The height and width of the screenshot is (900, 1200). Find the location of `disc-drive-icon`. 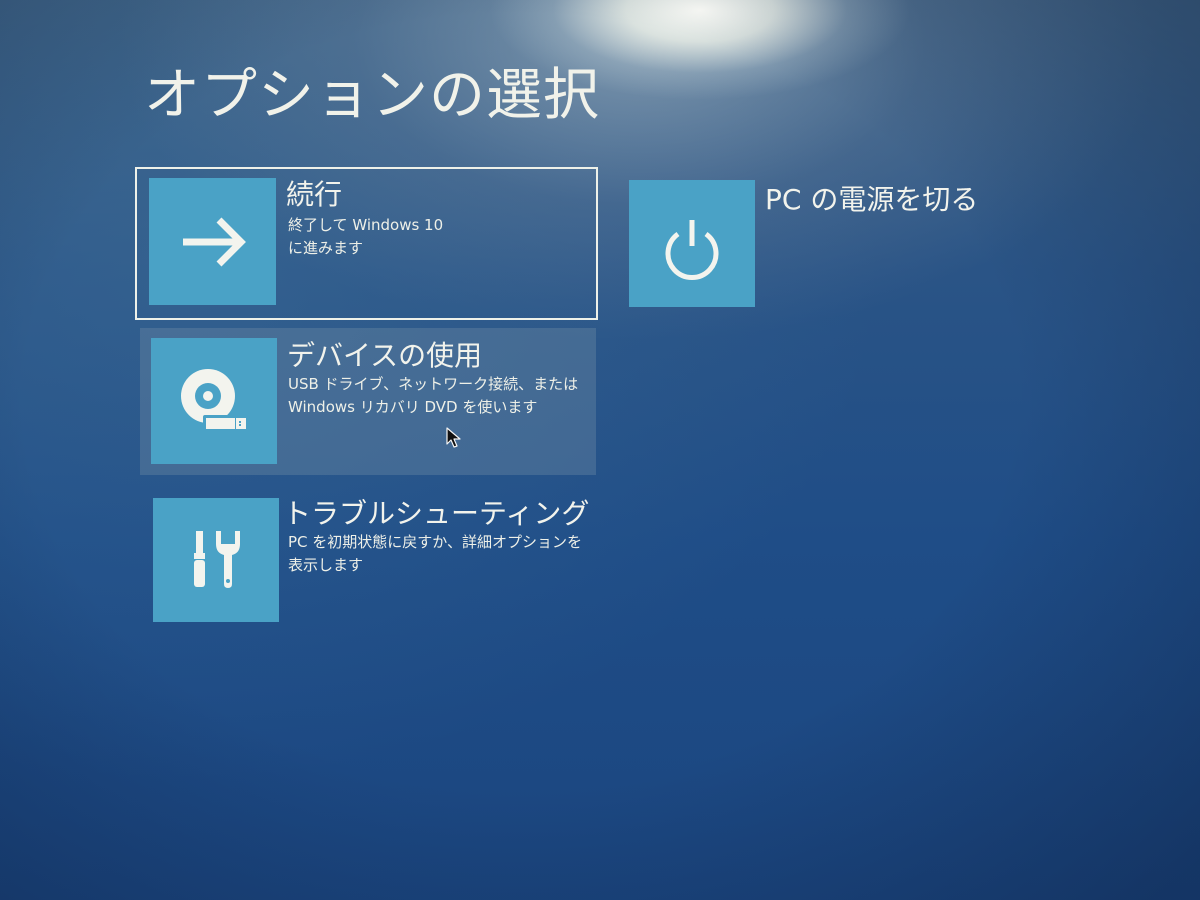

disc-drive-icon is located at coordinates (213, 400).